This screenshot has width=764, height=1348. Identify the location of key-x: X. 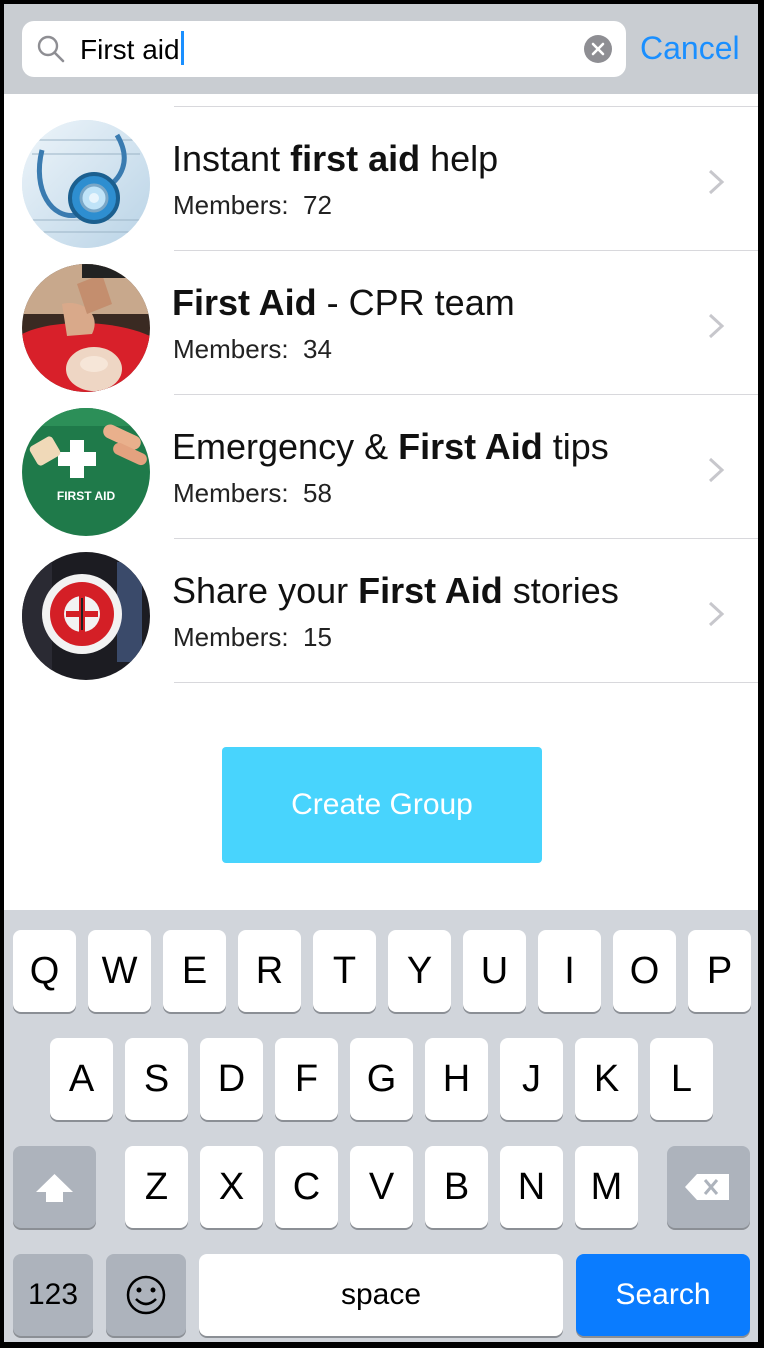
(231, 1187).